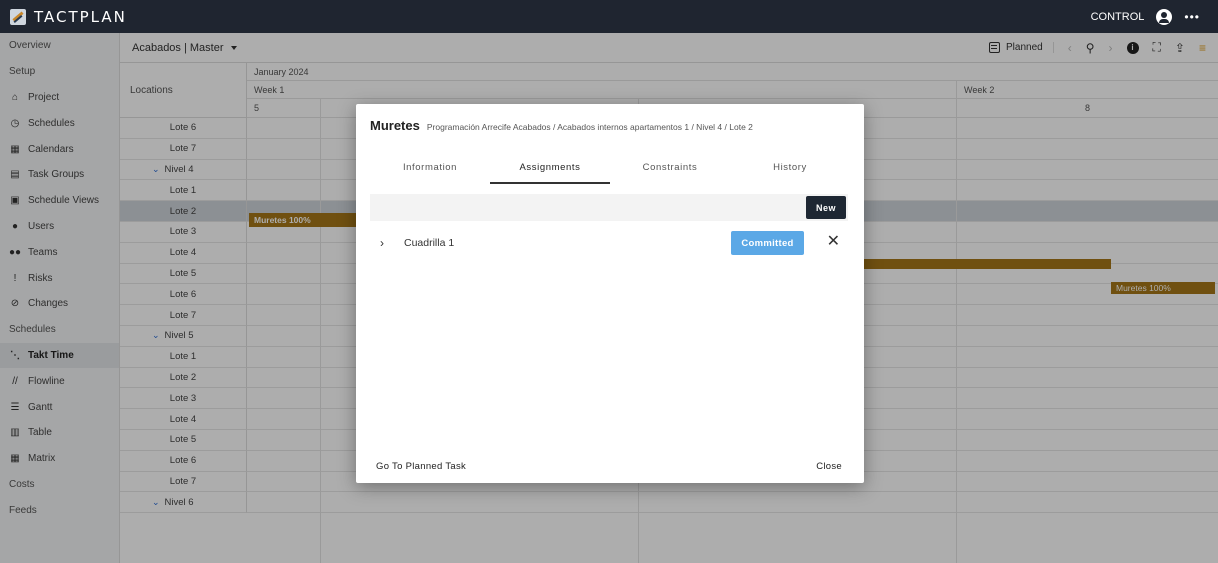 The height and width of the screenshot is (563, 1218). Describe the element at coordinates (386, 243) in the screenshot. I see `expand-chevron-icon: ›` at that location.